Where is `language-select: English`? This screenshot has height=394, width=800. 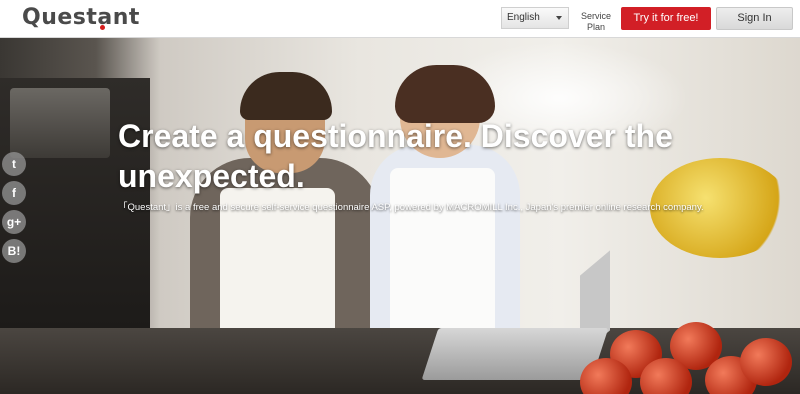
language-select: English is located at coordinates (535, 18).